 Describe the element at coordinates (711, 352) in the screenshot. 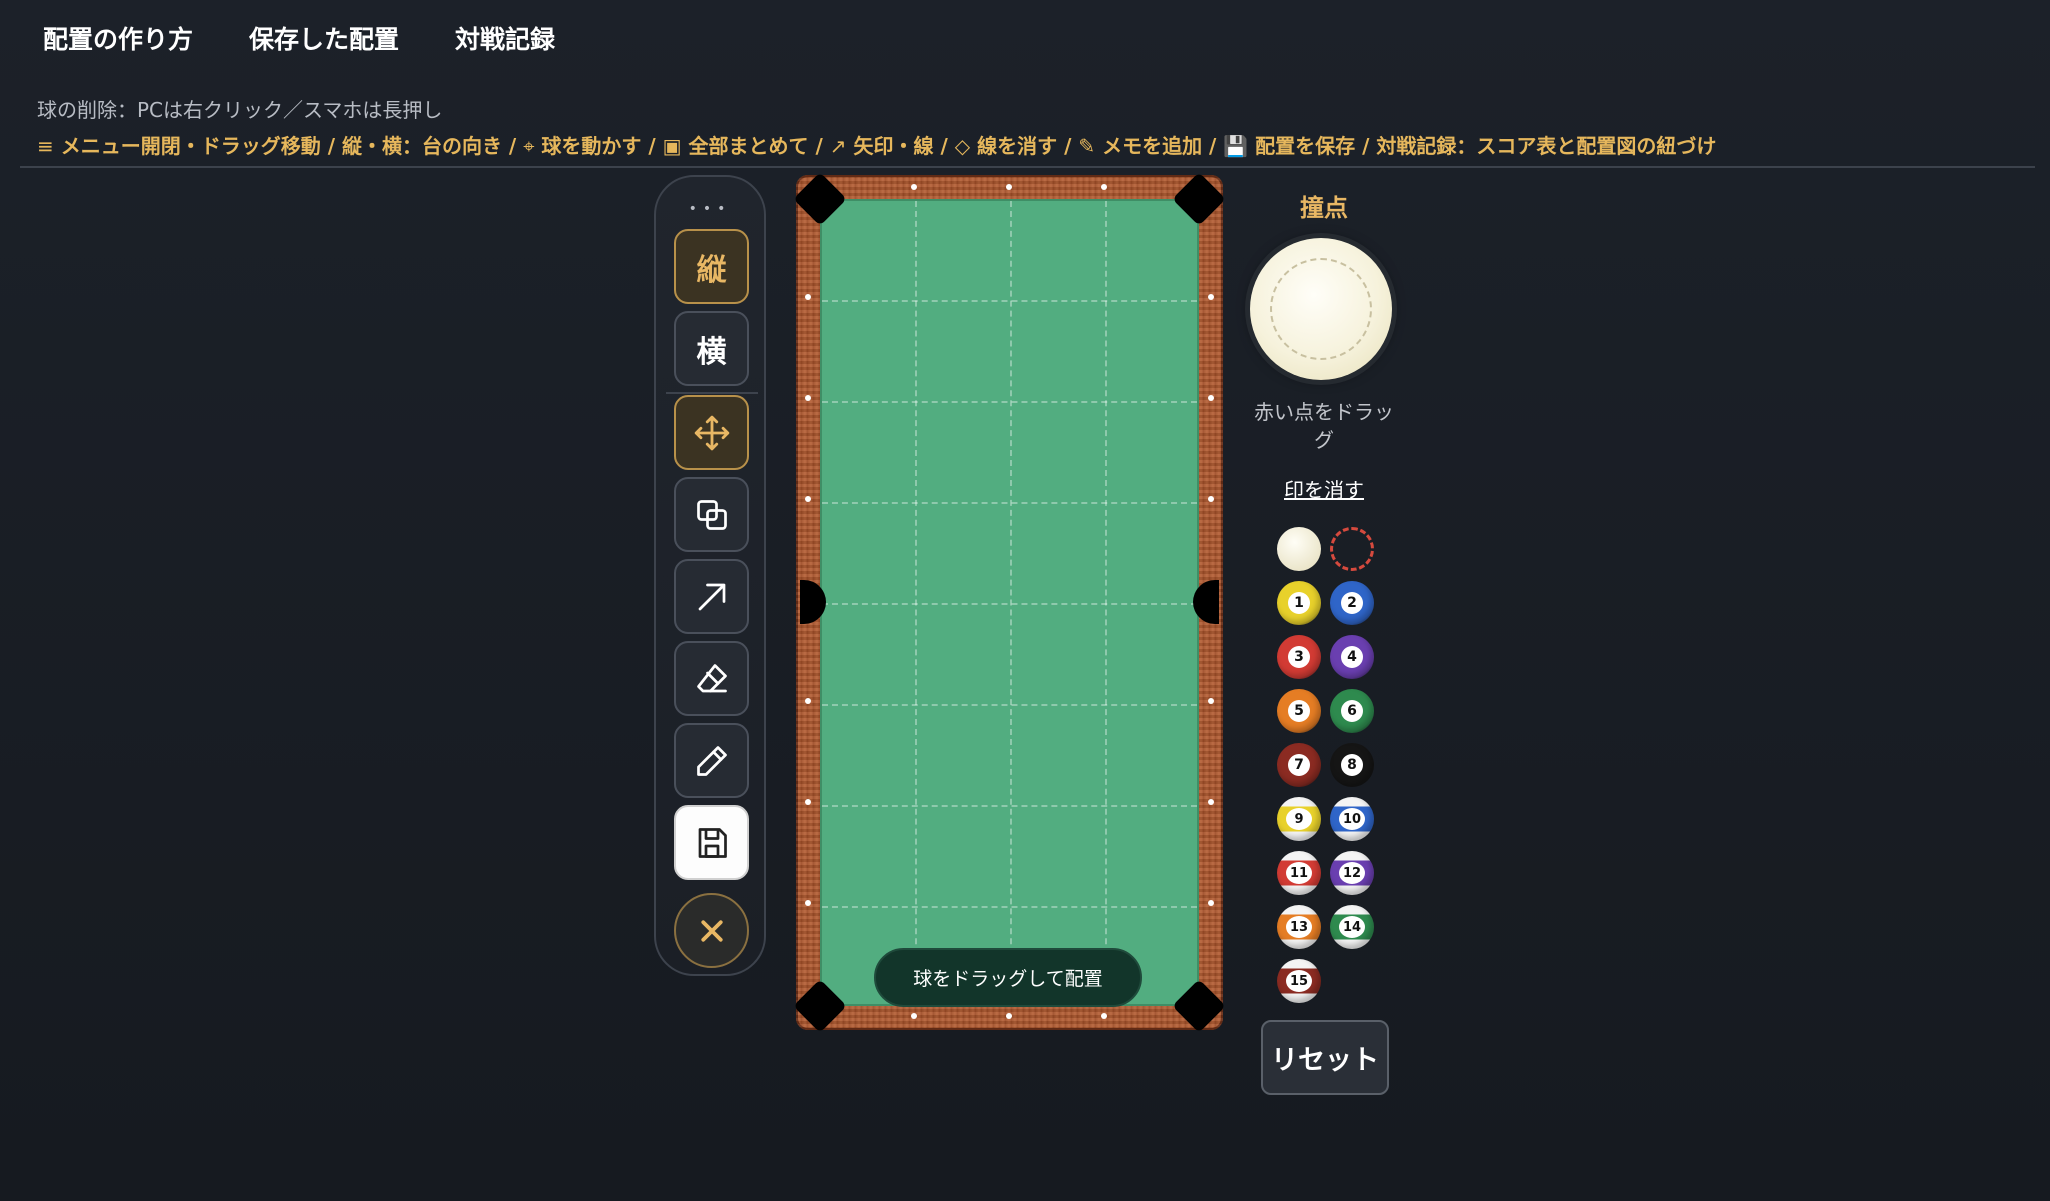

I see `horizontal-label: 横` at that location.